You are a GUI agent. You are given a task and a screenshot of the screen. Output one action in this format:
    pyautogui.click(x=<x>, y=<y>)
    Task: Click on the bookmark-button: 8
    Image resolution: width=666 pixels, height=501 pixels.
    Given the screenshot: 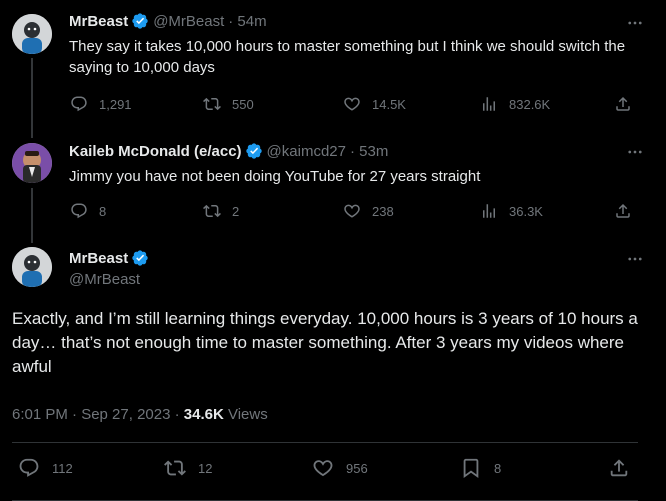 What is the action you would take?
    pyautogui.click(x=480, y=468)
    